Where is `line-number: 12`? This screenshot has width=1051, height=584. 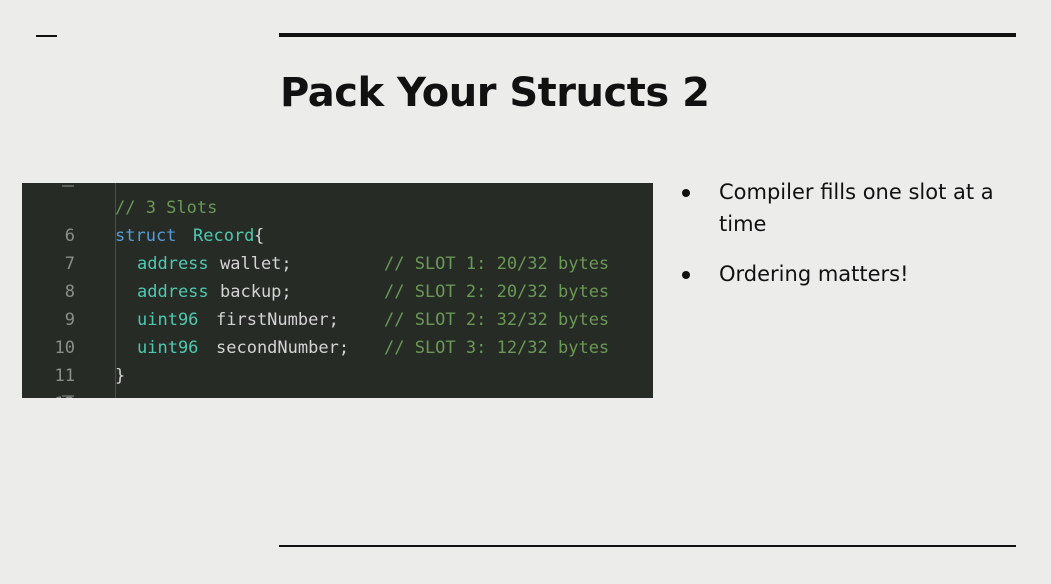 line-number: 12 is located at coordinates (48, 394).